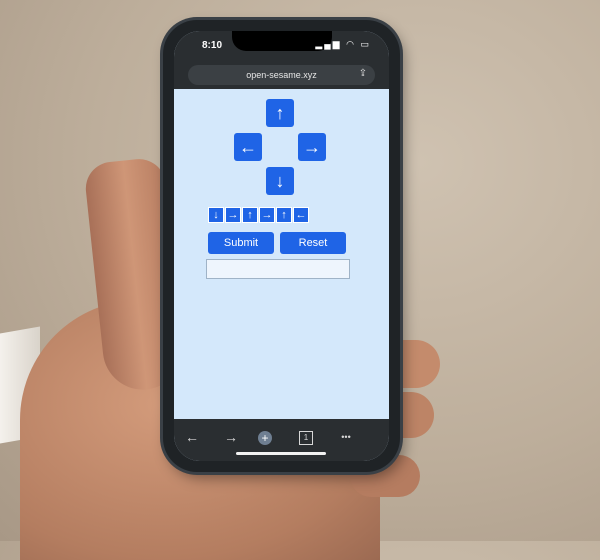 This screenshot has width=600, height=560. Describe the element at coordinates (281, 453) in the screenshot. I see `home-indicator` at that location.